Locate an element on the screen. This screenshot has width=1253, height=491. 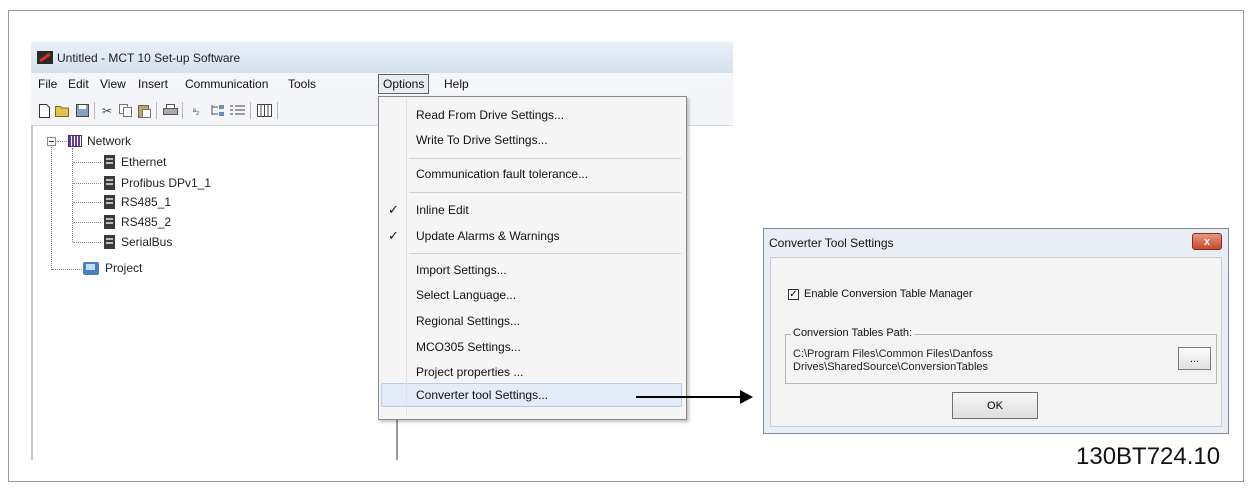
menu-help: Help is located at coordinates (456, 84).